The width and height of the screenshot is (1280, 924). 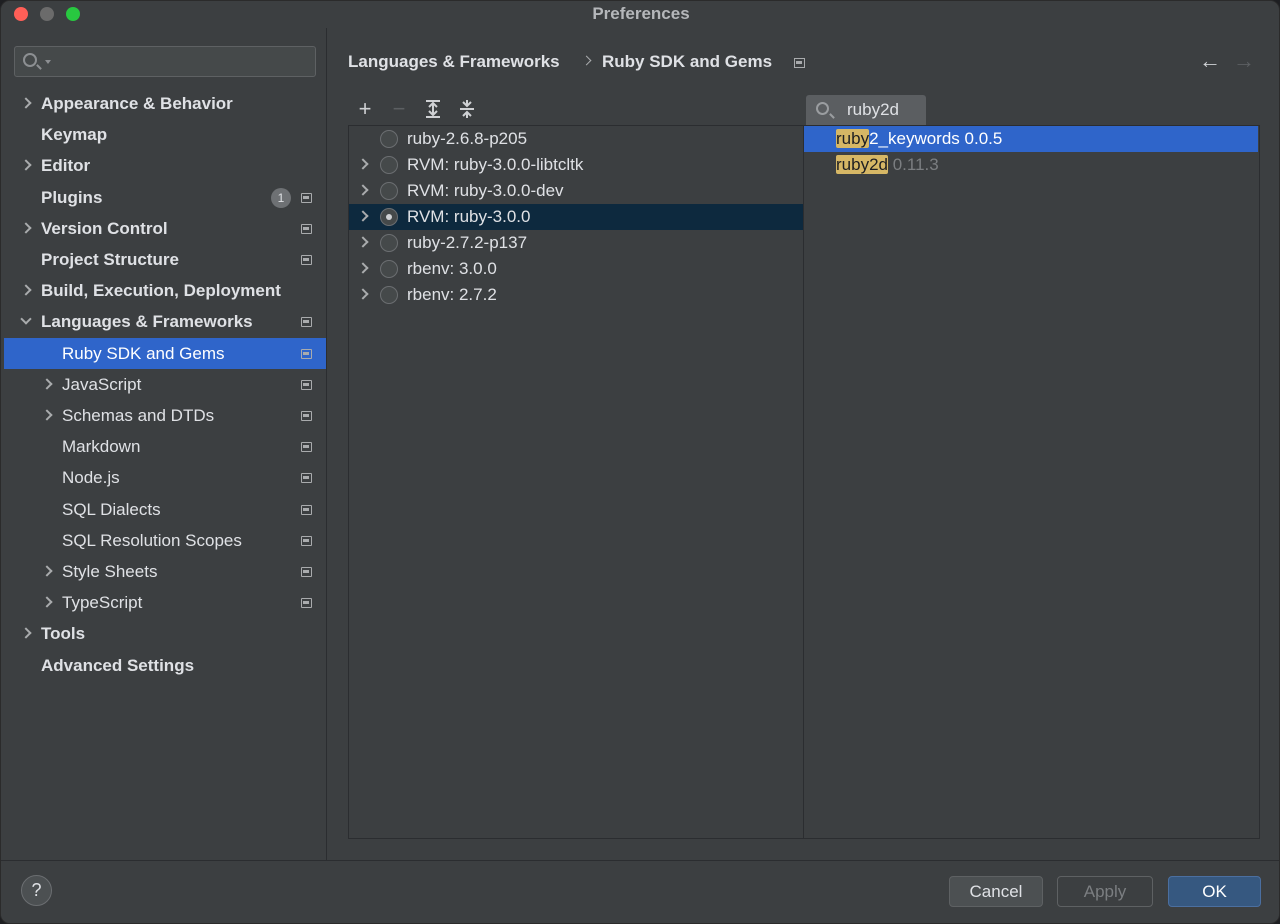 I want to click on sidebar-item-project-structure: Project Structure, so click(x=165, y=259).